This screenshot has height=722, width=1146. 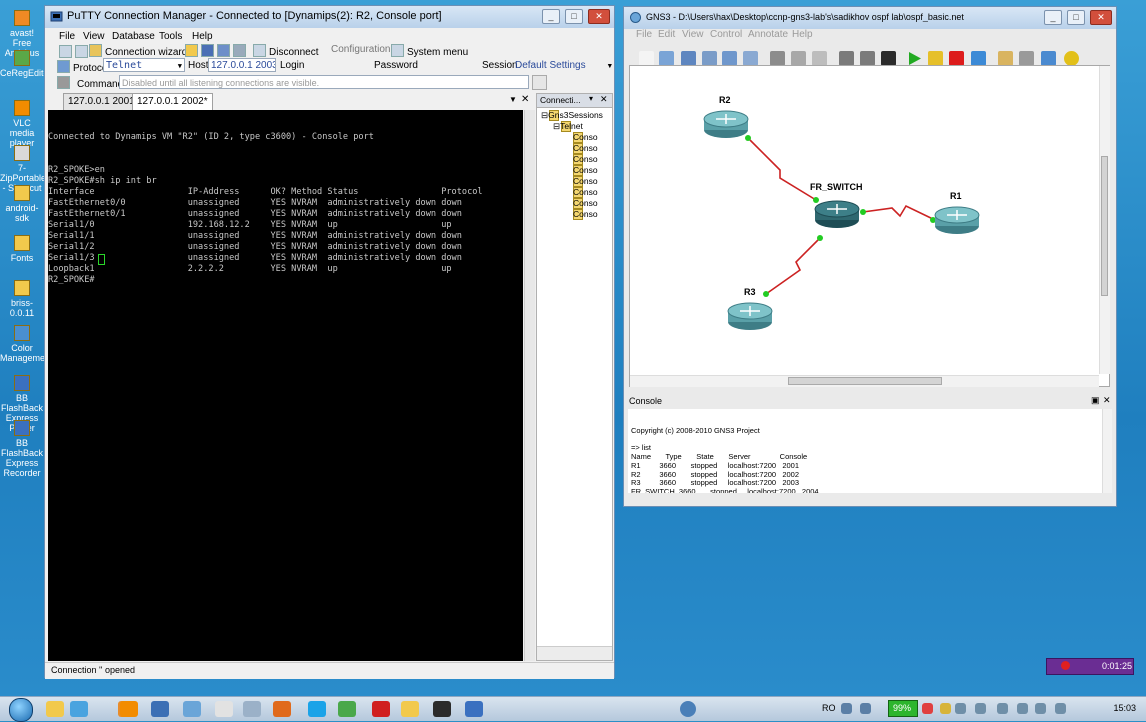 I want to click on terminal-icon, so click(x=888, y=58).